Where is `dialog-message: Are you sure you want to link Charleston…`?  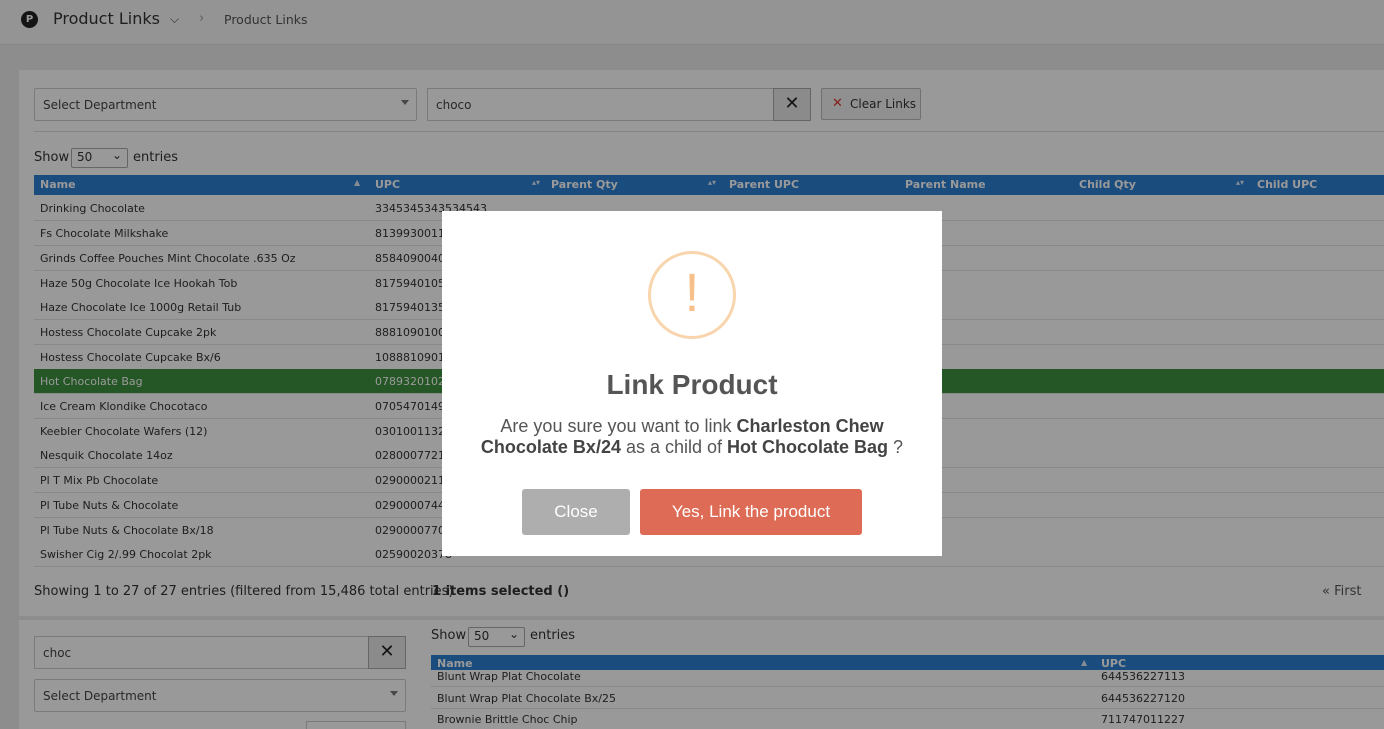
dialog-message: Are you sure you want to link Charleston… is located at coordinates (692, 437).